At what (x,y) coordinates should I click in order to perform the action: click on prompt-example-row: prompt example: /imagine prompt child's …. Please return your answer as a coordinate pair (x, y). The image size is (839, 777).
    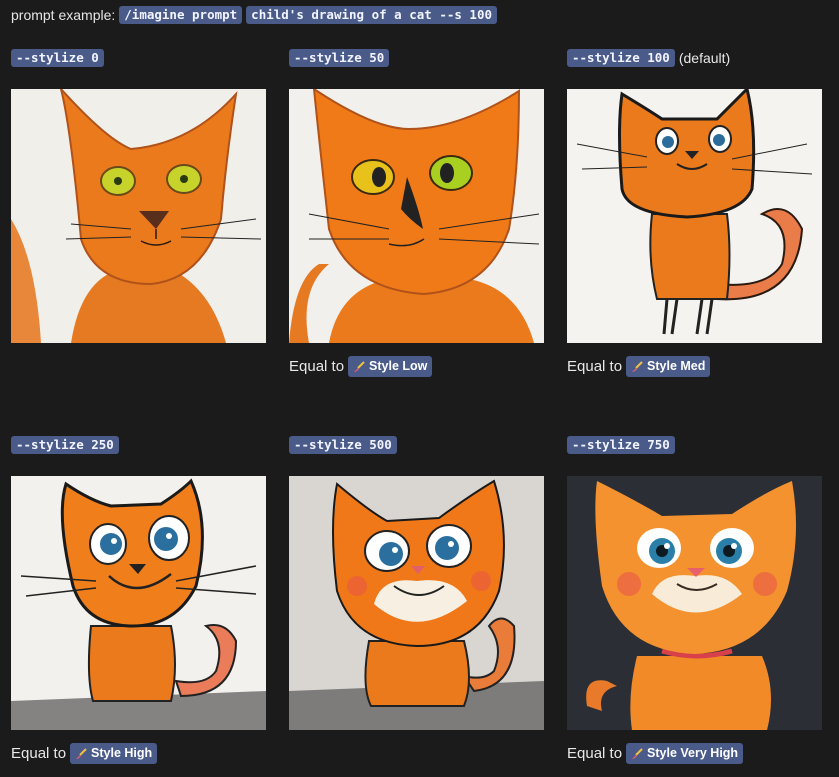
    Looking at the image, I should click on (254, 15).